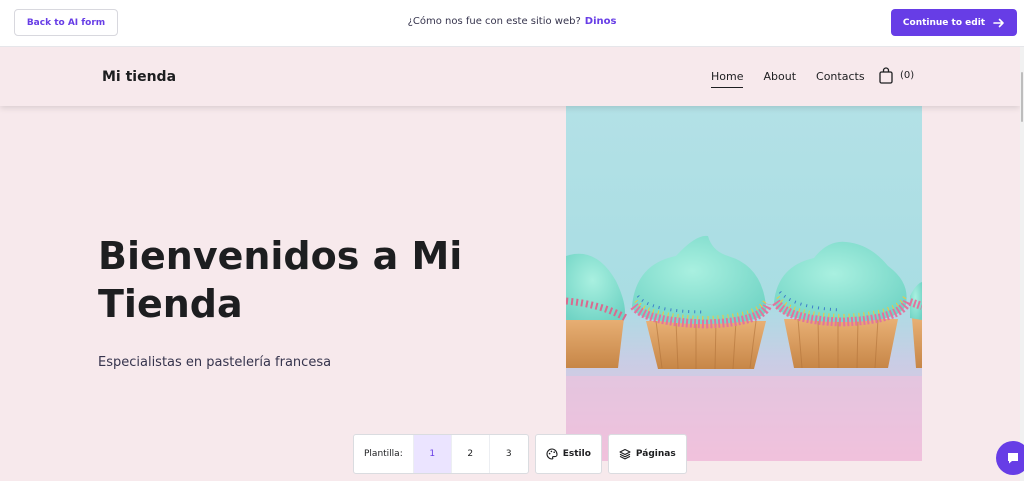 This screenshot has width=1024, height=481. Describe the element at coordinates (907, 75) in the screenshot. I see `cart-count: (0)` at that location.